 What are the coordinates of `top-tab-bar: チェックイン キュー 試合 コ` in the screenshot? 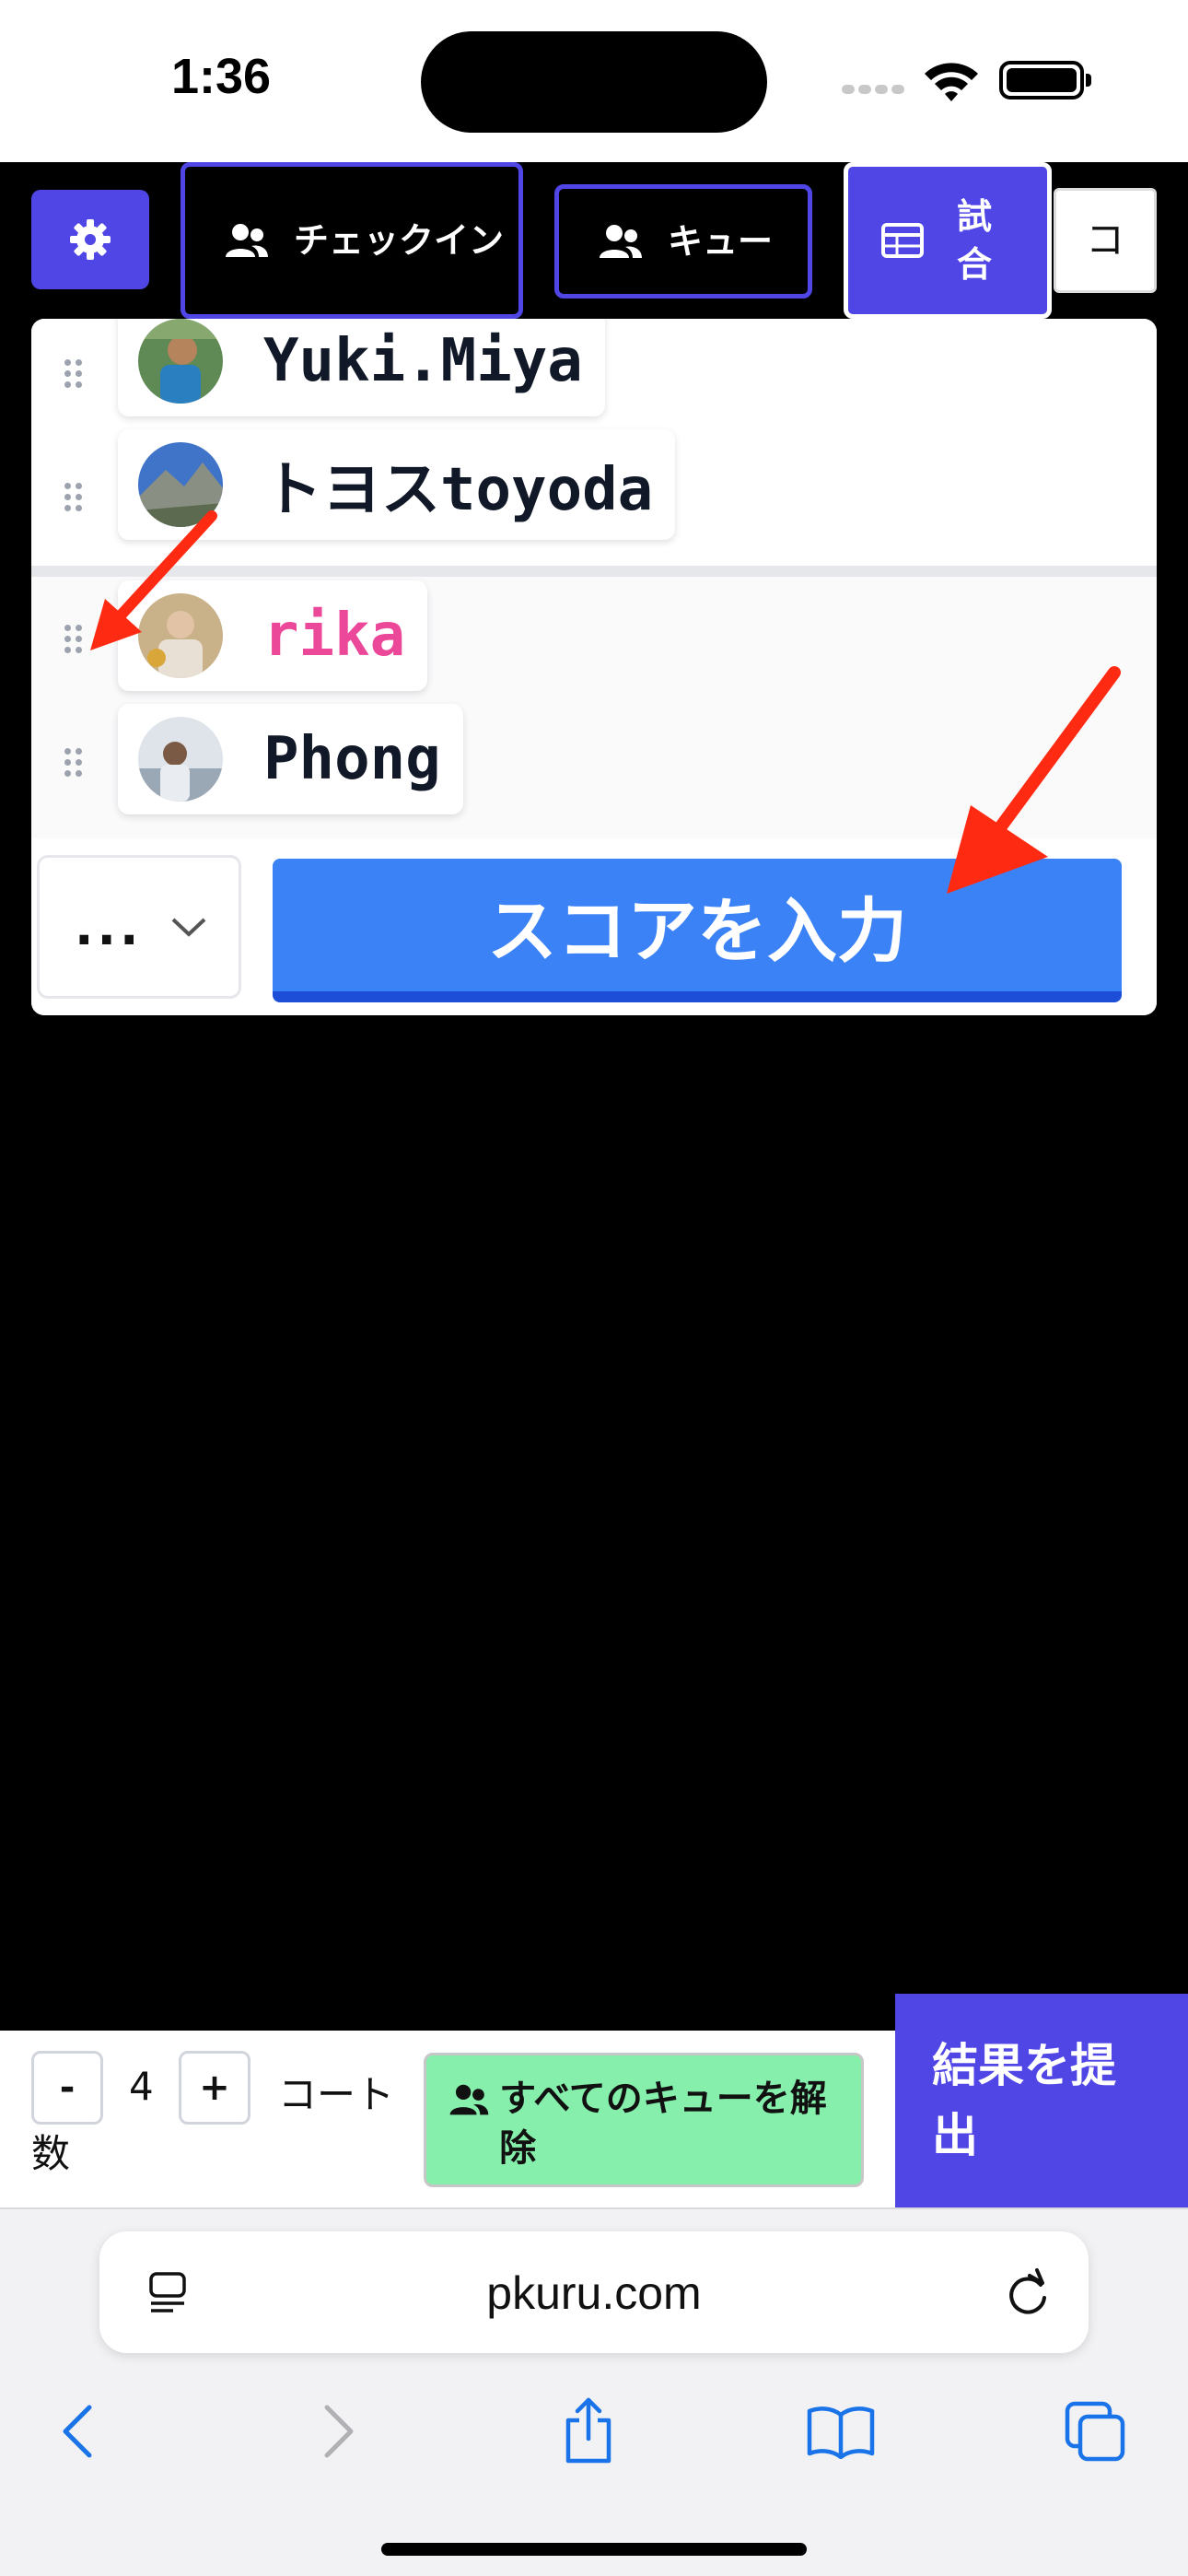 It's located at (594, 240).